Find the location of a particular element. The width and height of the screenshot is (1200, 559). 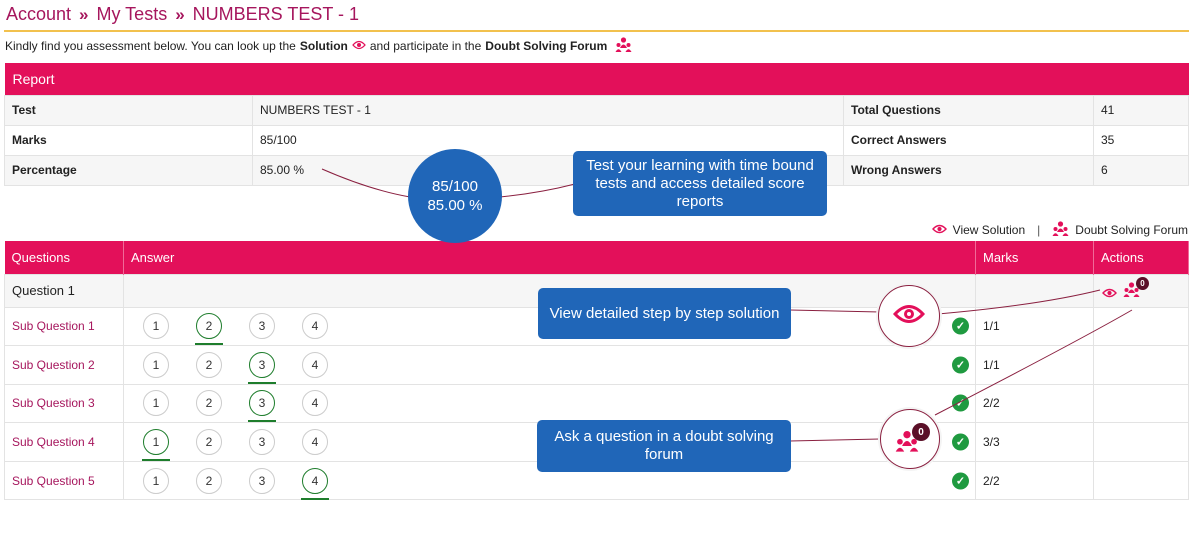

sub-question-marks: 3/3 is located at coordinates (1034, 442).